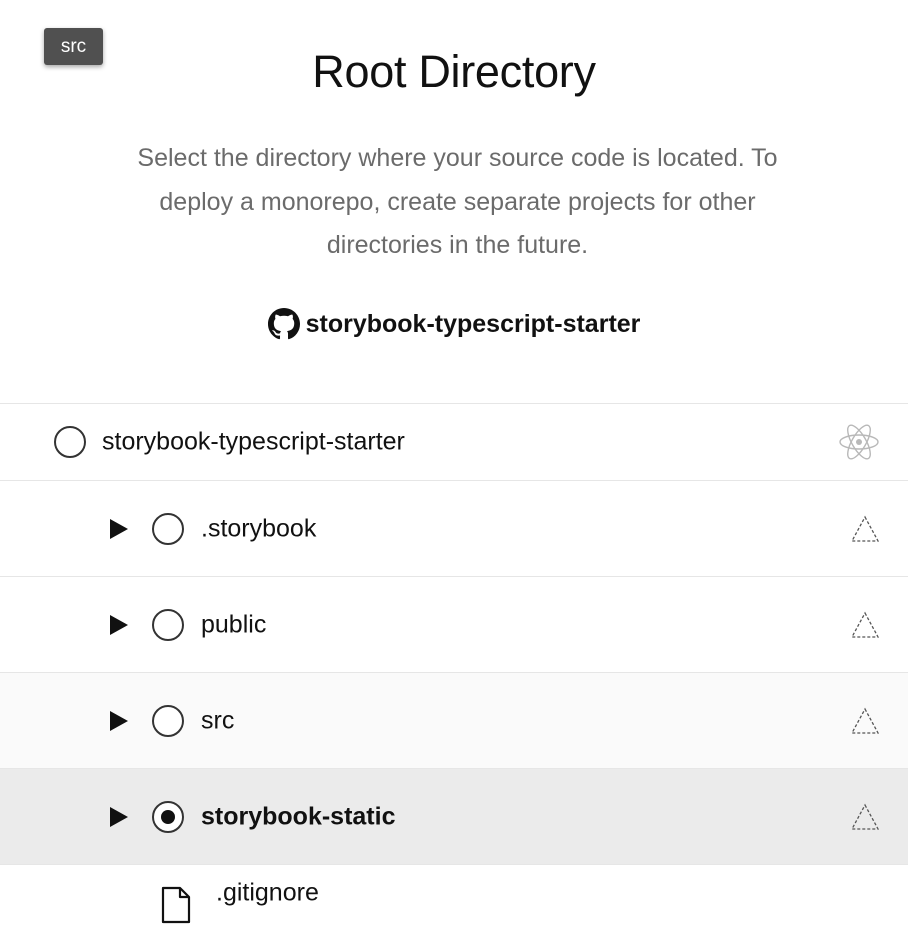 The height and width of the screenshot is (930, 908). Describe the element at coordinates (454, 897) in the screenshot. I see `tree-row-file: .gitignore` at that location.